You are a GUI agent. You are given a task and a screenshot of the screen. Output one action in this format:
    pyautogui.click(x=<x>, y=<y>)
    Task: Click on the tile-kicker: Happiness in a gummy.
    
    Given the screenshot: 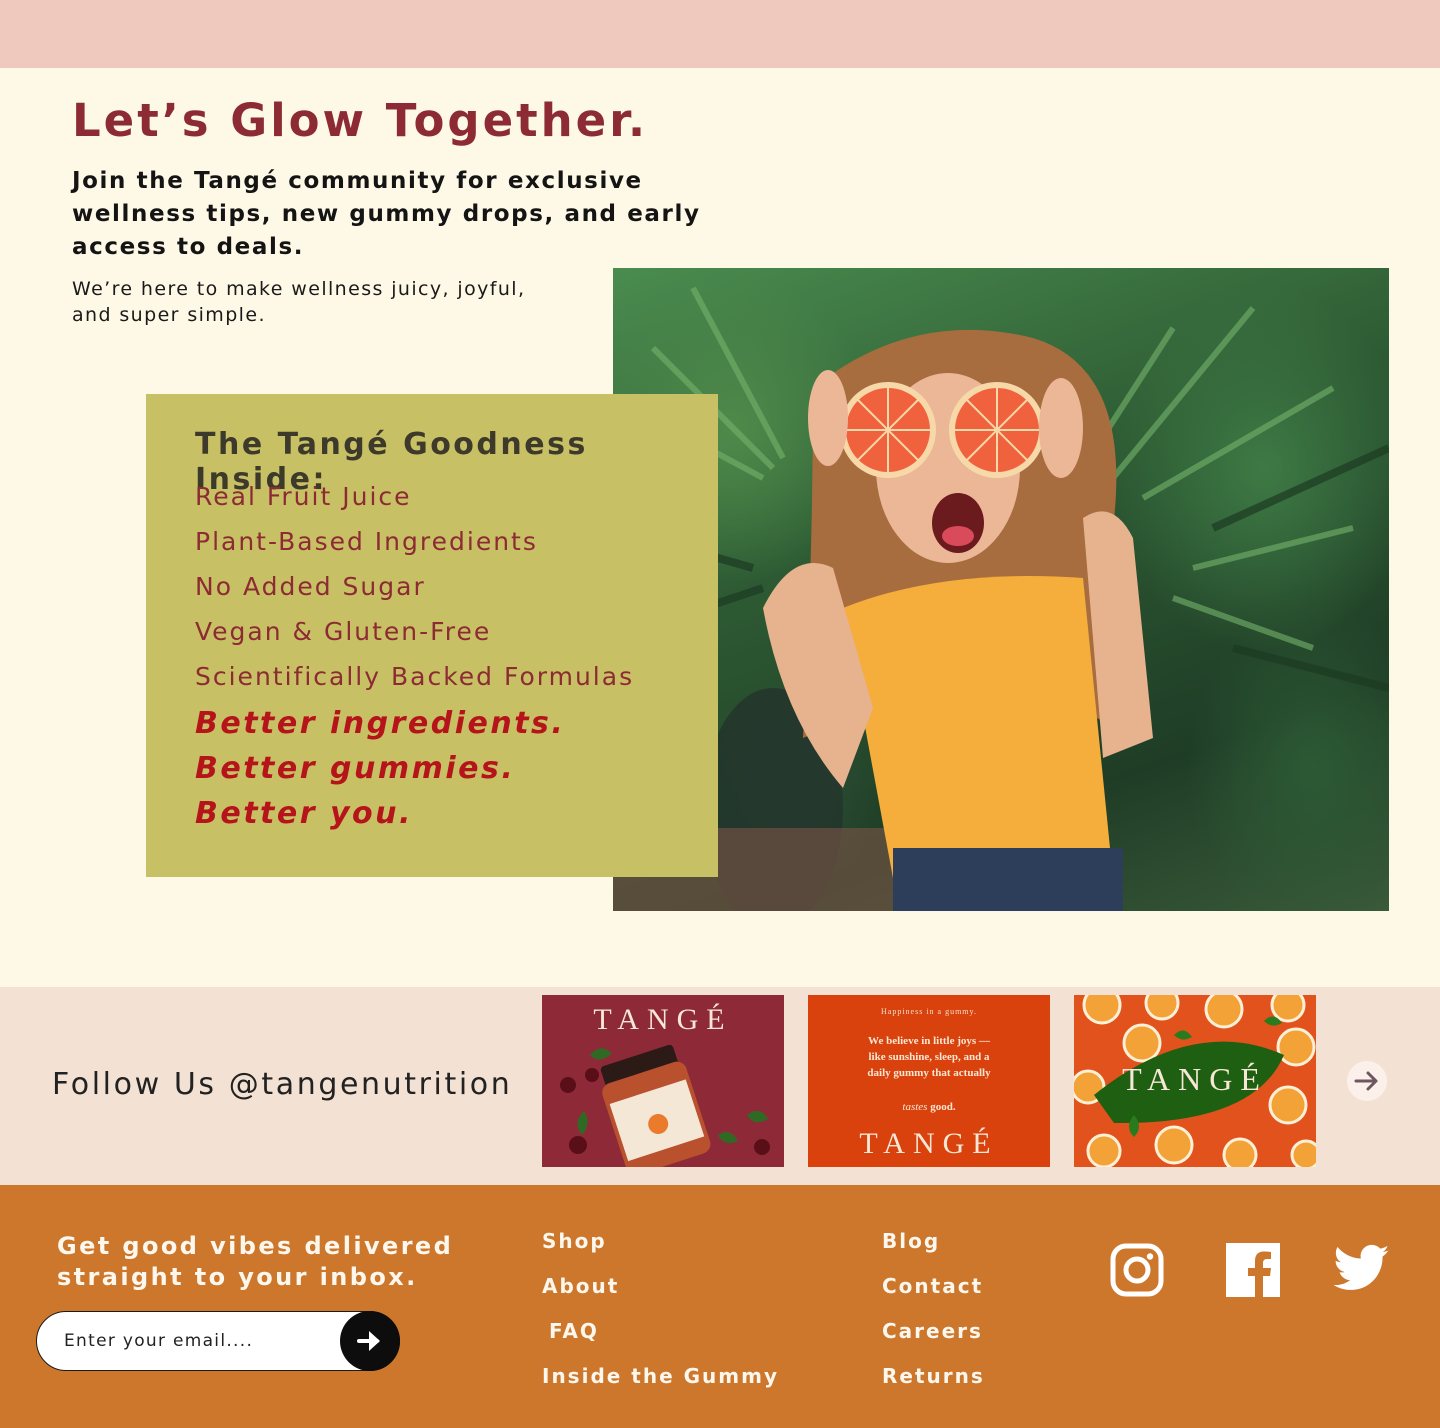 What is the action you would take?
    pyautogui.click(x=929, y=1011)
    